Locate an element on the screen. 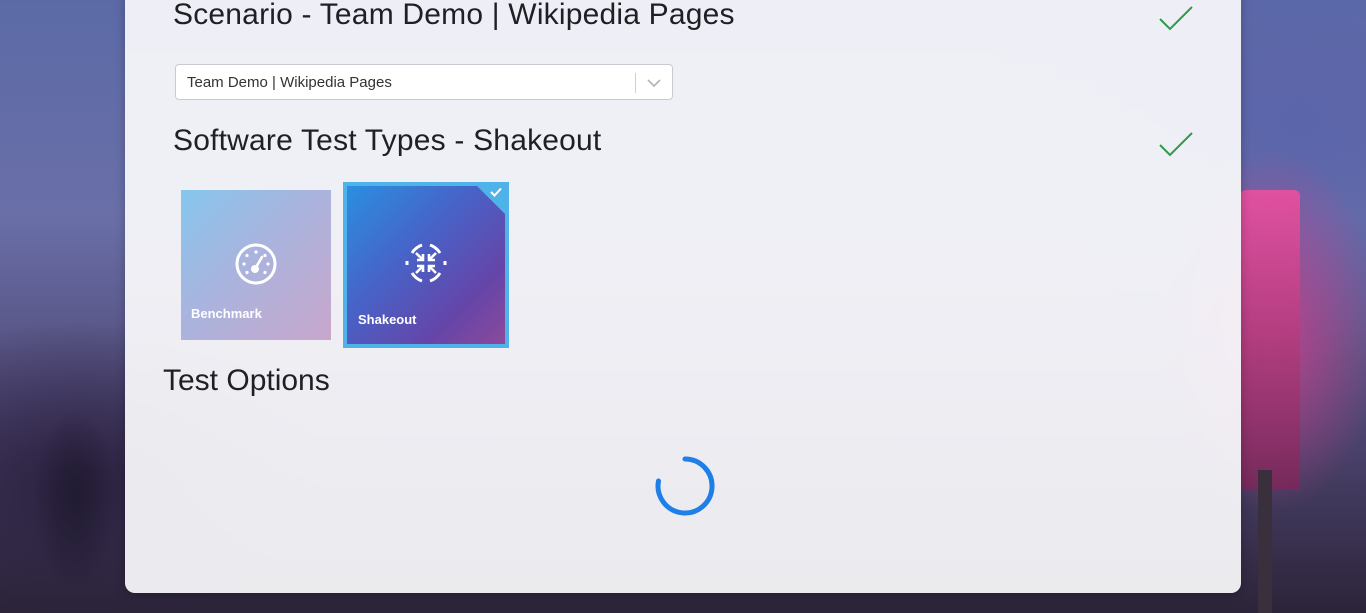 The width and height of the screenshot is (1366, 613). scenario-select-value: Team Demo | Wikipedia Pages is located at coordinates (289, 82).